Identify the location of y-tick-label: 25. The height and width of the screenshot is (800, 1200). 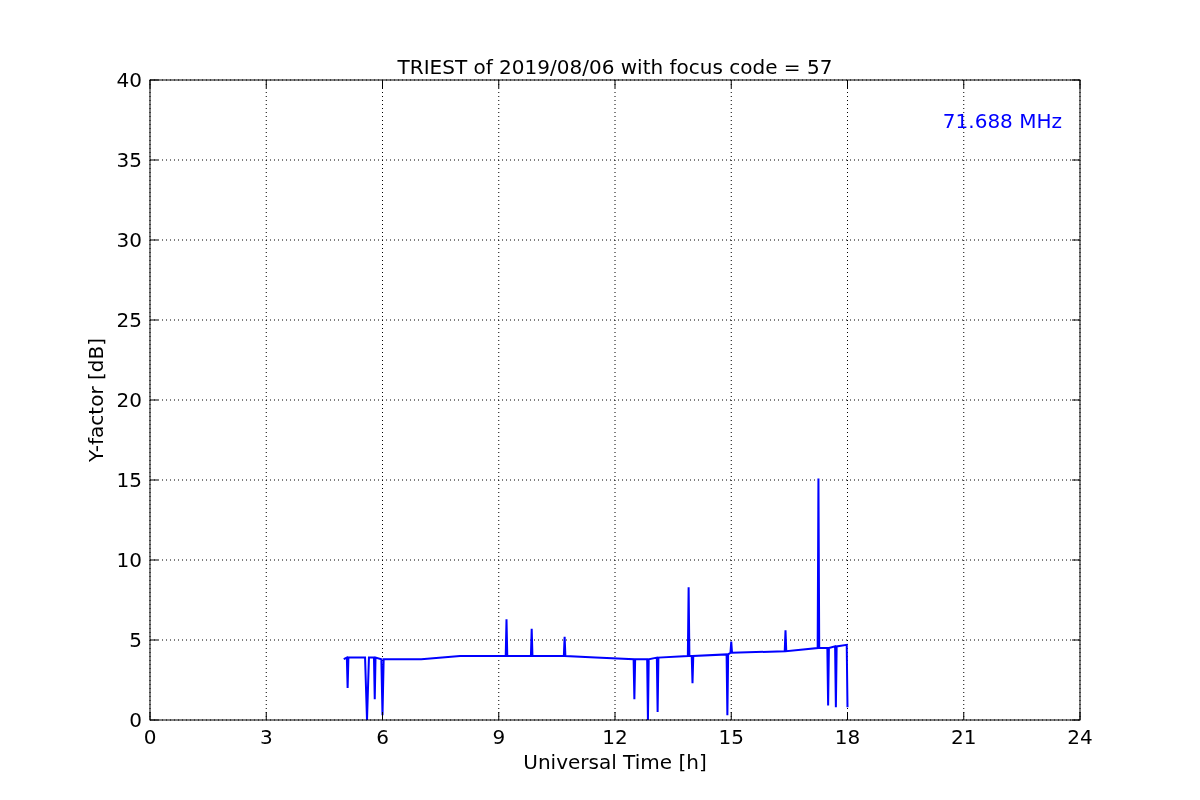
(129, 320).